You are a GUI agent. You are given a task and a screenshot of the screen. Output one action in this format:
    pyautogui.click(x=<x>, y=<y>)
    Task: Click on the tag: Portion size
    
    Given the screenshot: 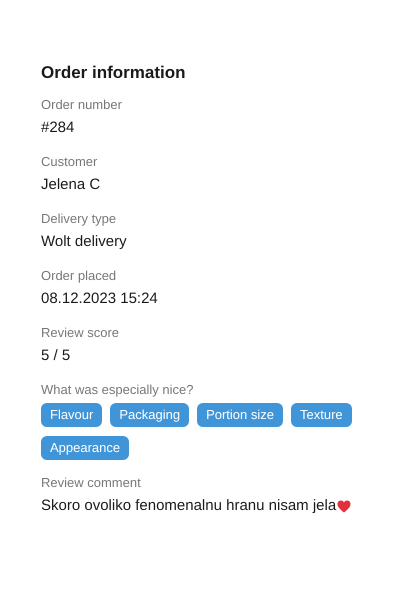 What is the action you would take?
    pyautogui.click(x=240, y=415)
    